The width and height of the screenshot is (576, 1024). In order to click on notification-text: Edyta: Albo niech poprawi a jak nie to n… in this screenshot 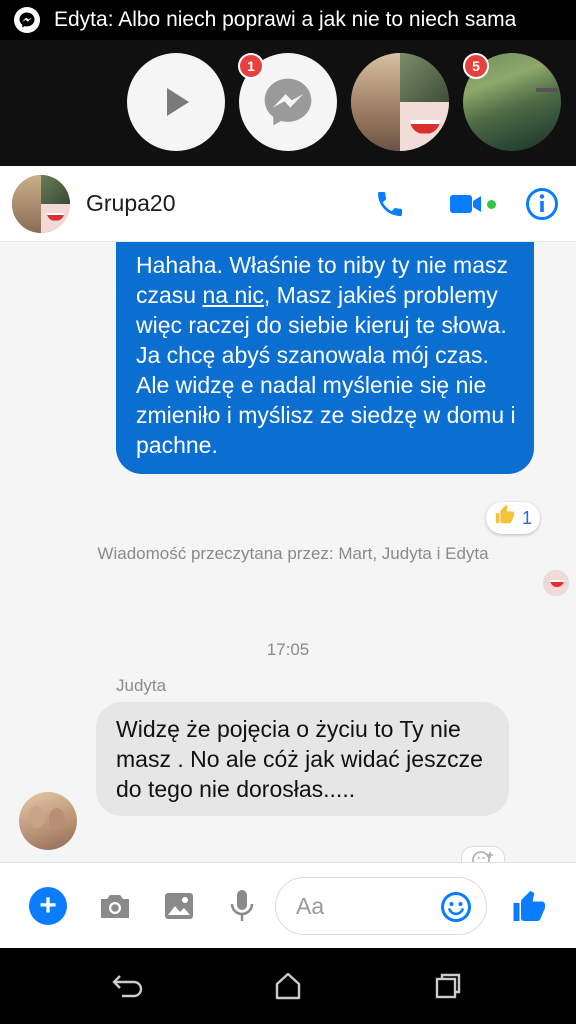, I will do `click(285, 19)`.